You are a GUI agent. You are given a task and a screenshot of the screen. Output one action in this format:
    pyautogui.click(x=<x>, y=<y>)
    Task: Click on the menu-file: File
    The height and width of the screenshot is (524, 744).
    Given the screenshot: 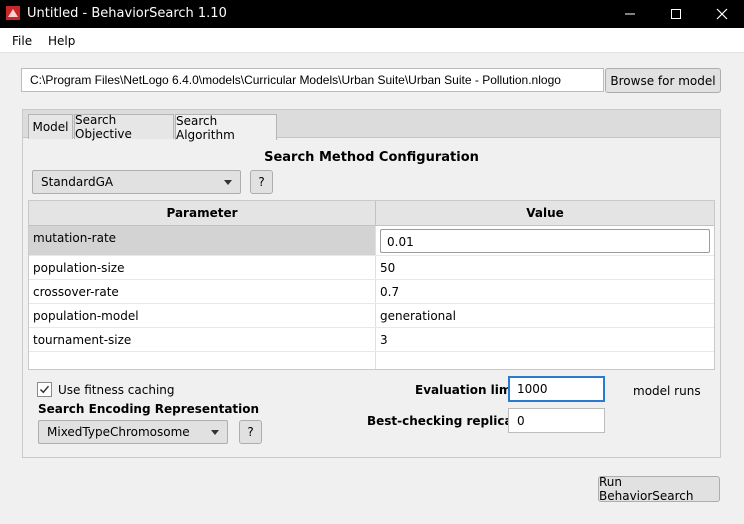 What is the action you would take?
    pyautogui.click(x=22, y=41)
    